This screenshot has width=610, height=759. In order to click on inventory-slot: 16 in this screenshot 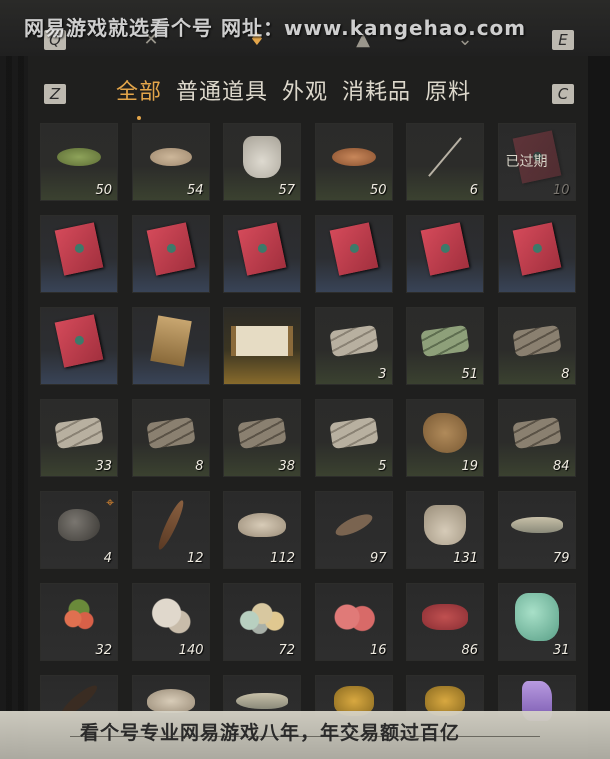, I will do `click(353, 622)`.